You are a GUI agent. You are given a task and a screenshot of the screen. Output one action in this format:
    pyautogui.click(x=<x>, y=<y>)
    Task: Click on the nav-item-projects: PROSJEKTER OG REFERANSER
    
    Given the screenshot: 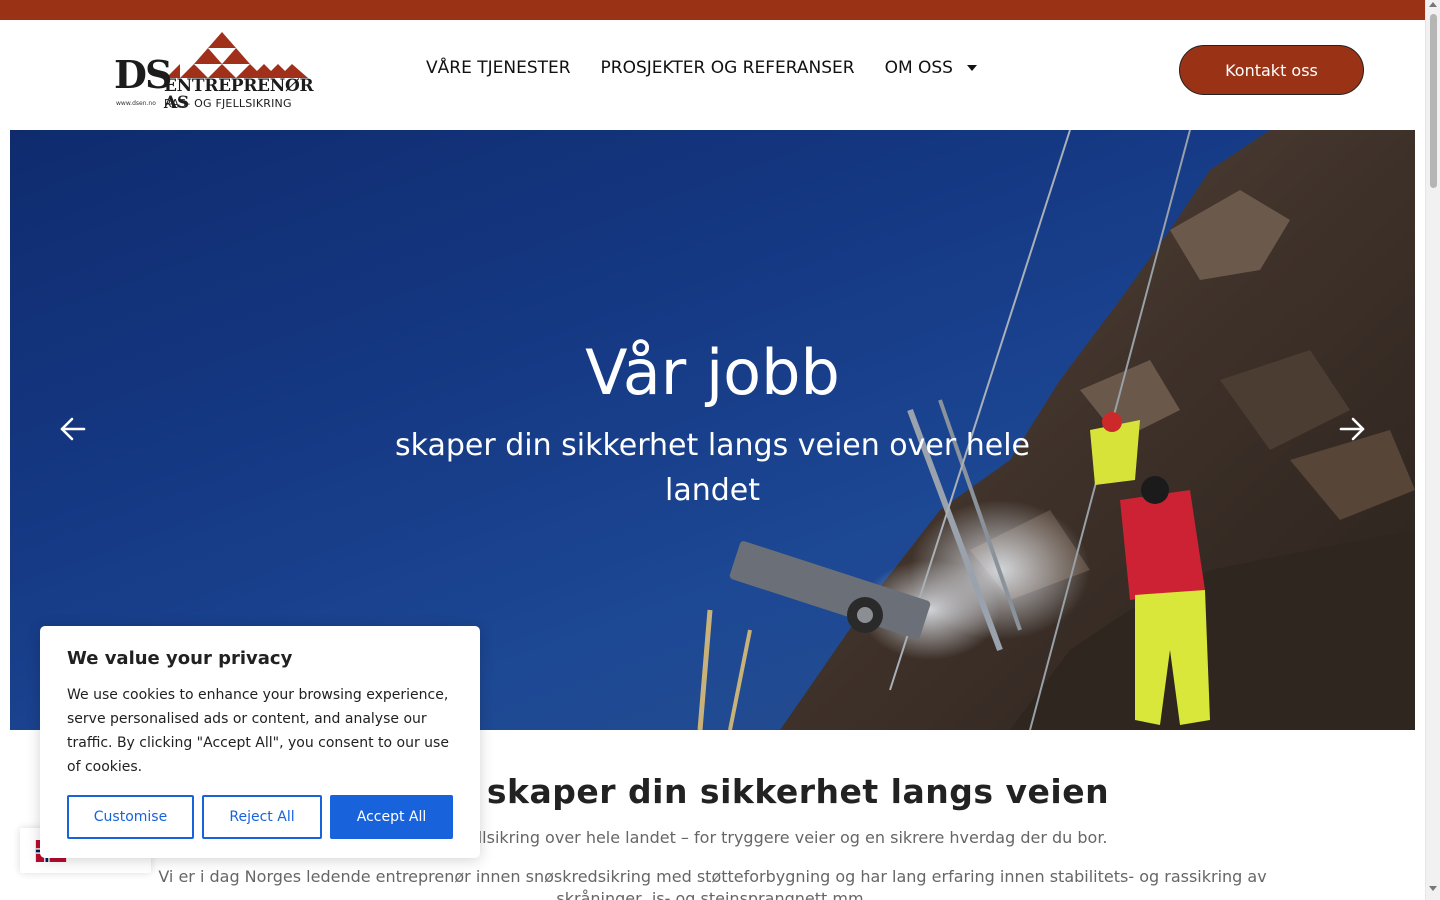 What is the action you would take?
    pyautogui.click(x=728, y=68)
    